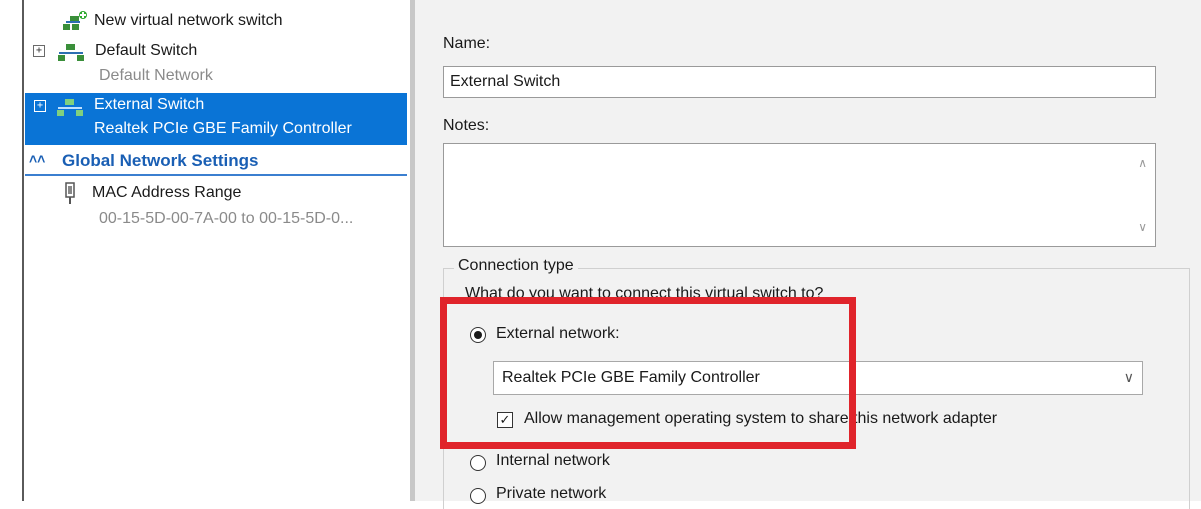 Image resolution: width=1201 pixels, height=509 pixels. What do you see at coordinates (818, 378) in the screenshot?
I see `network-adapter-select: Realtek PCIe GBE Family Controller ∨` at bounding box center [818, 378].